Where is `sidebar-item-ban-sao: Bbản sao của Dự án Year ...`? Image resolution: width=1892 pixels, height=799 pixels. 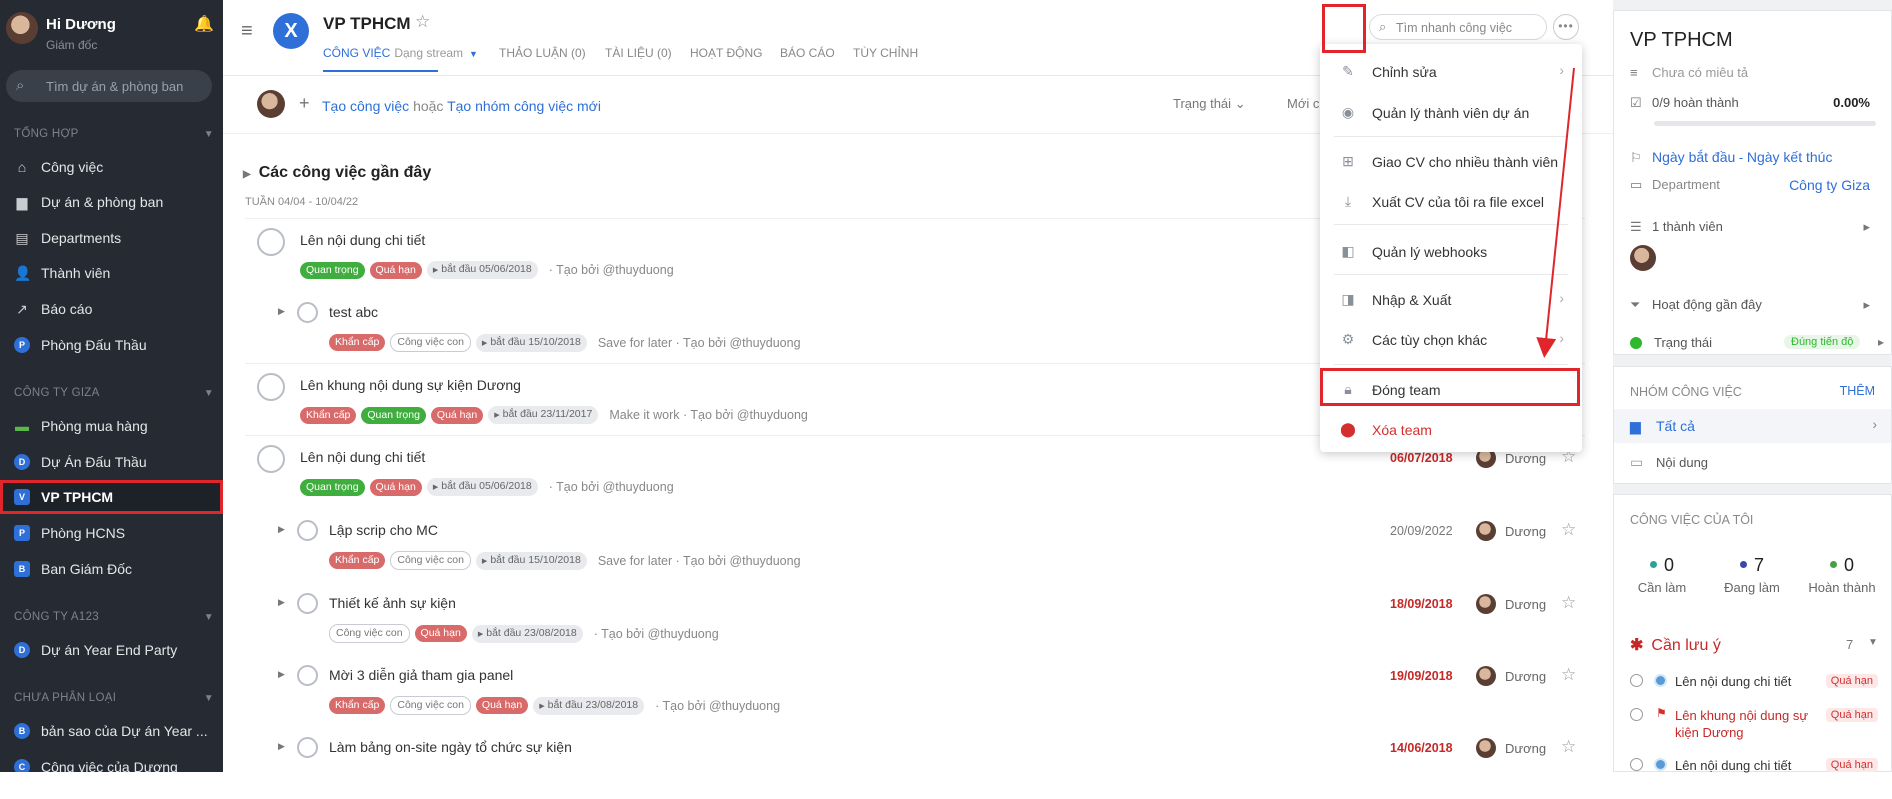 sidebar-item-ban-sao: Bbản sao của Dự án Year ... is located at coordinates (111, 731).